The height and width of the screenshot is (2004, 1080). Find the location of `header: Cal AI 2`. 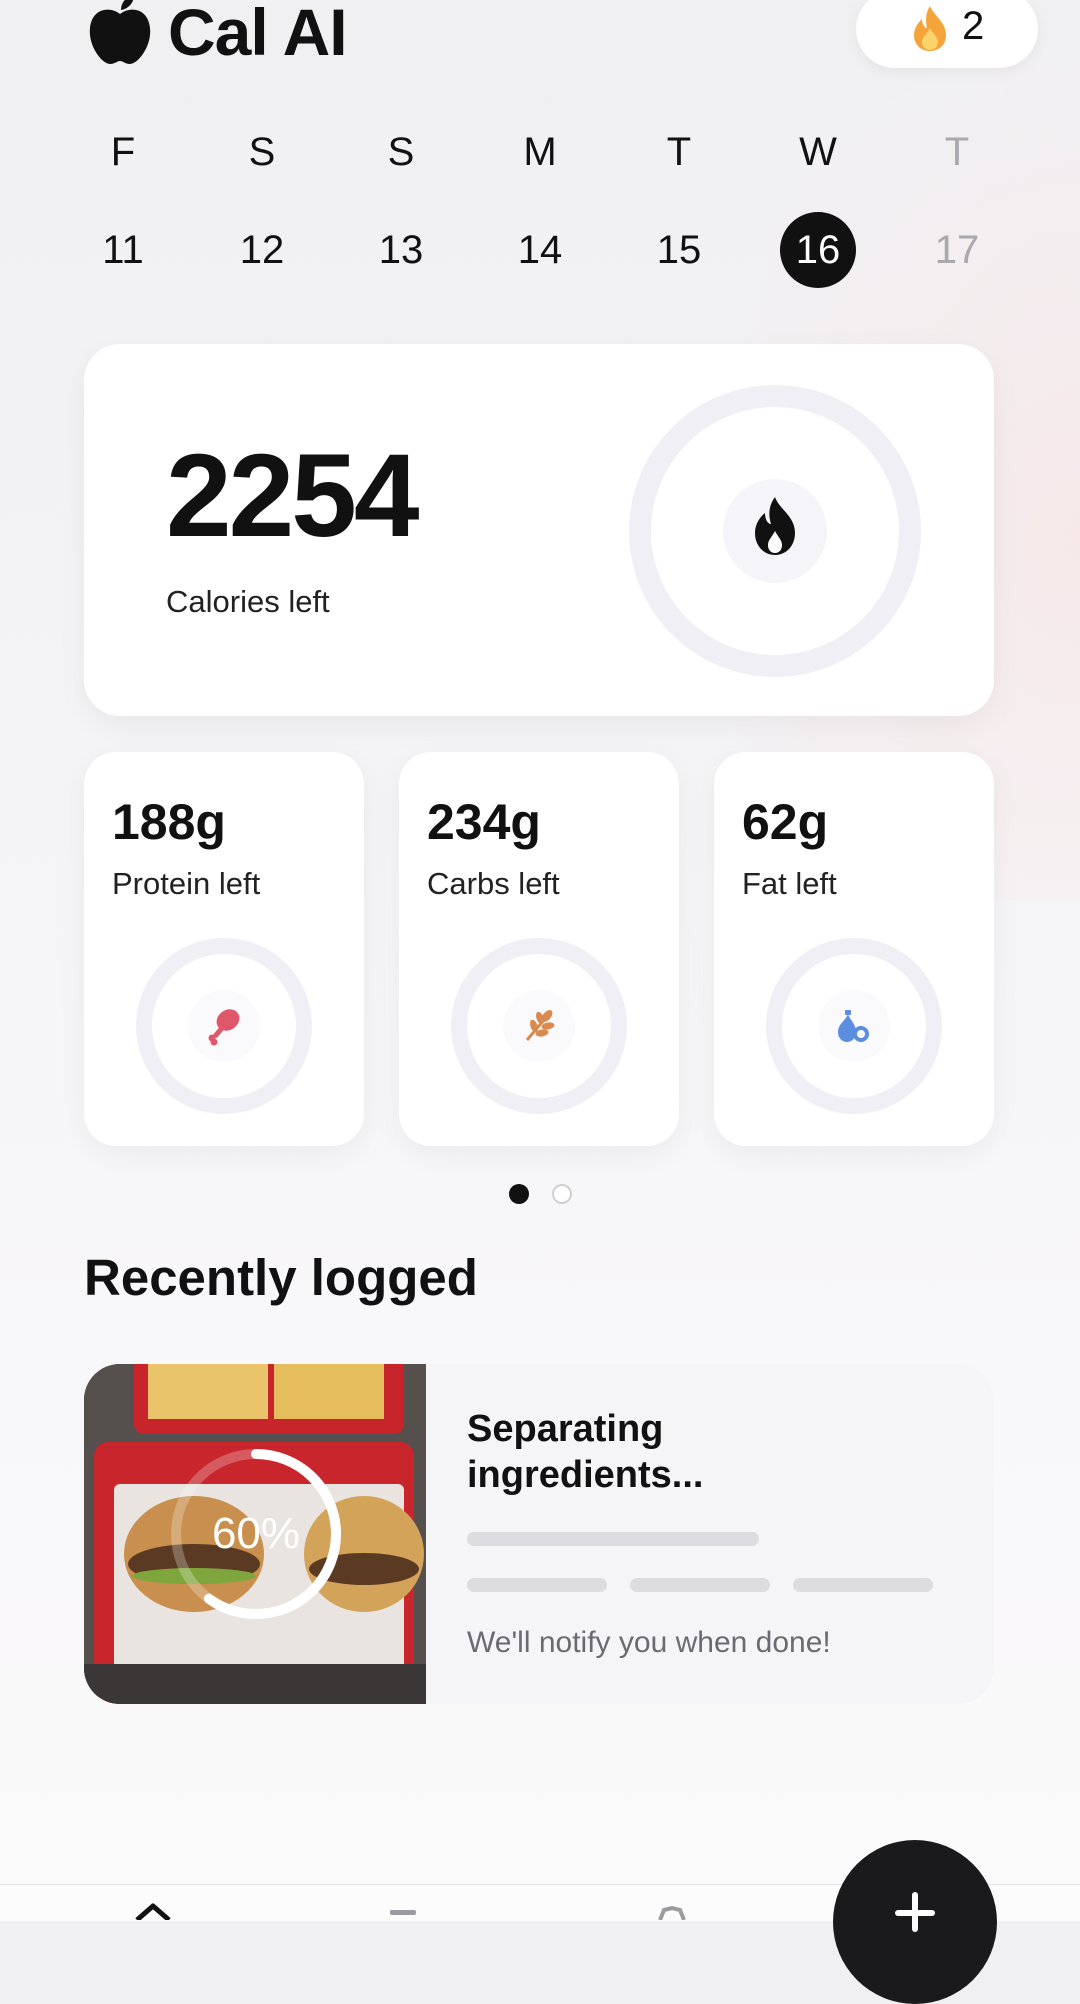

header: Cal AI 2 is located at coordinates (540, 45).